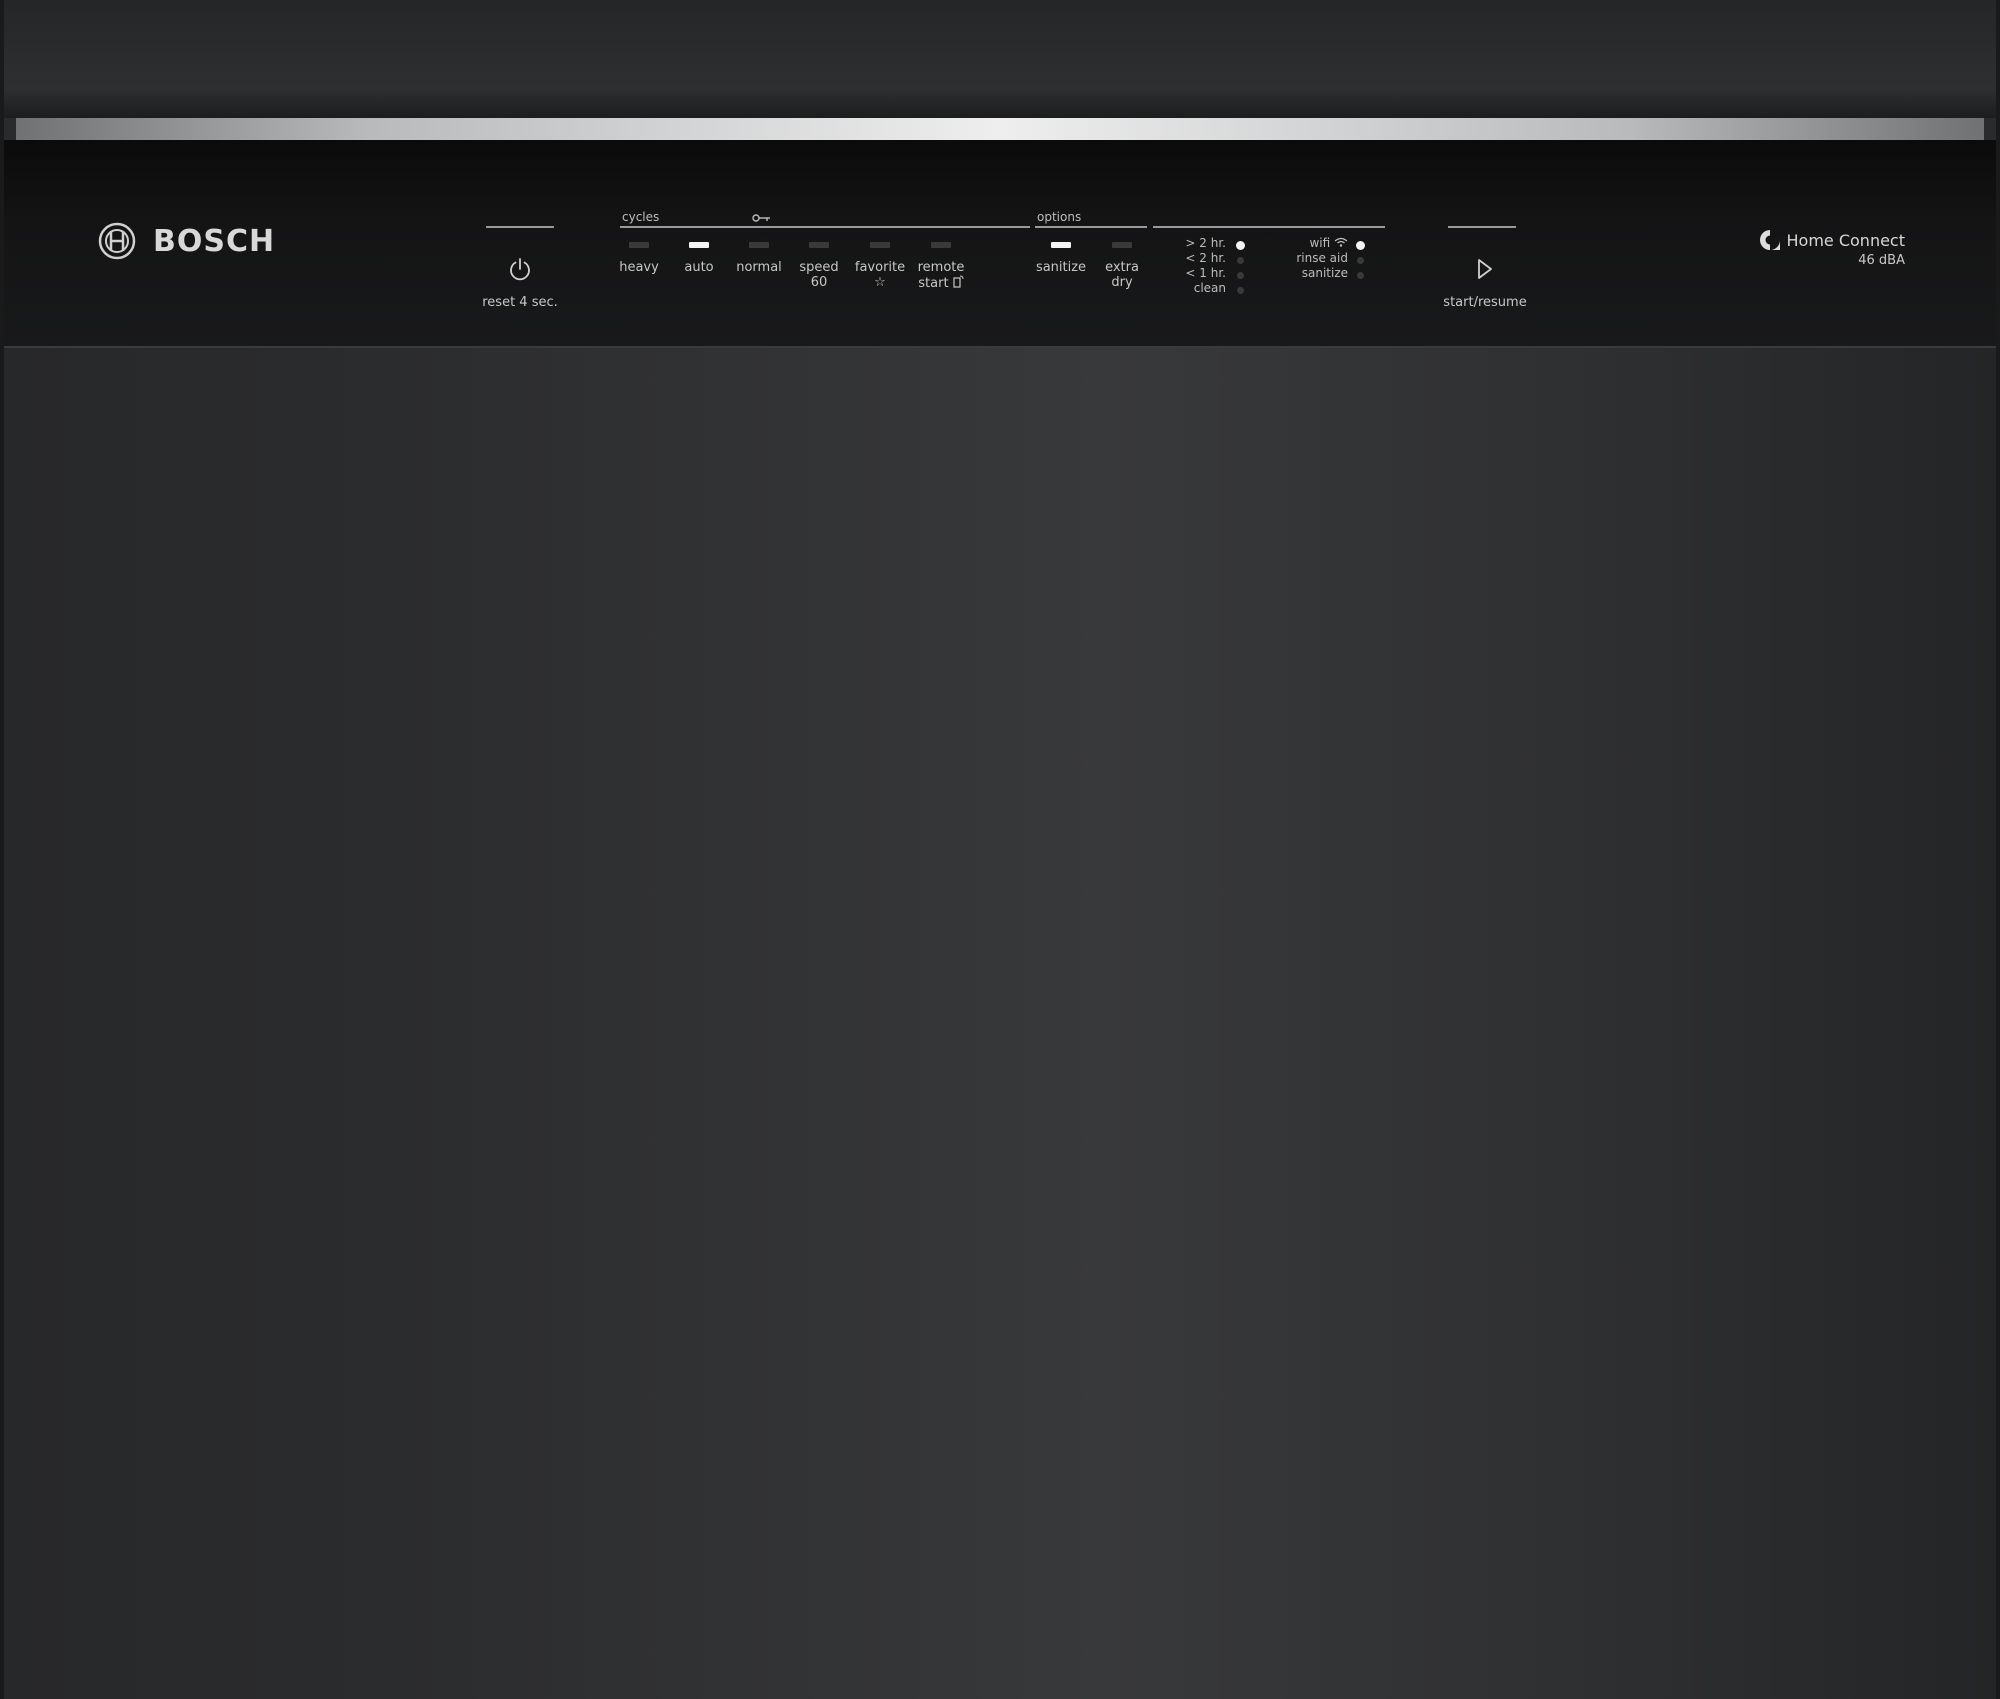 This screenshot has height=1699, width=2000. I want to click on cycle-heavy-label: heavy, so click(639, 267).